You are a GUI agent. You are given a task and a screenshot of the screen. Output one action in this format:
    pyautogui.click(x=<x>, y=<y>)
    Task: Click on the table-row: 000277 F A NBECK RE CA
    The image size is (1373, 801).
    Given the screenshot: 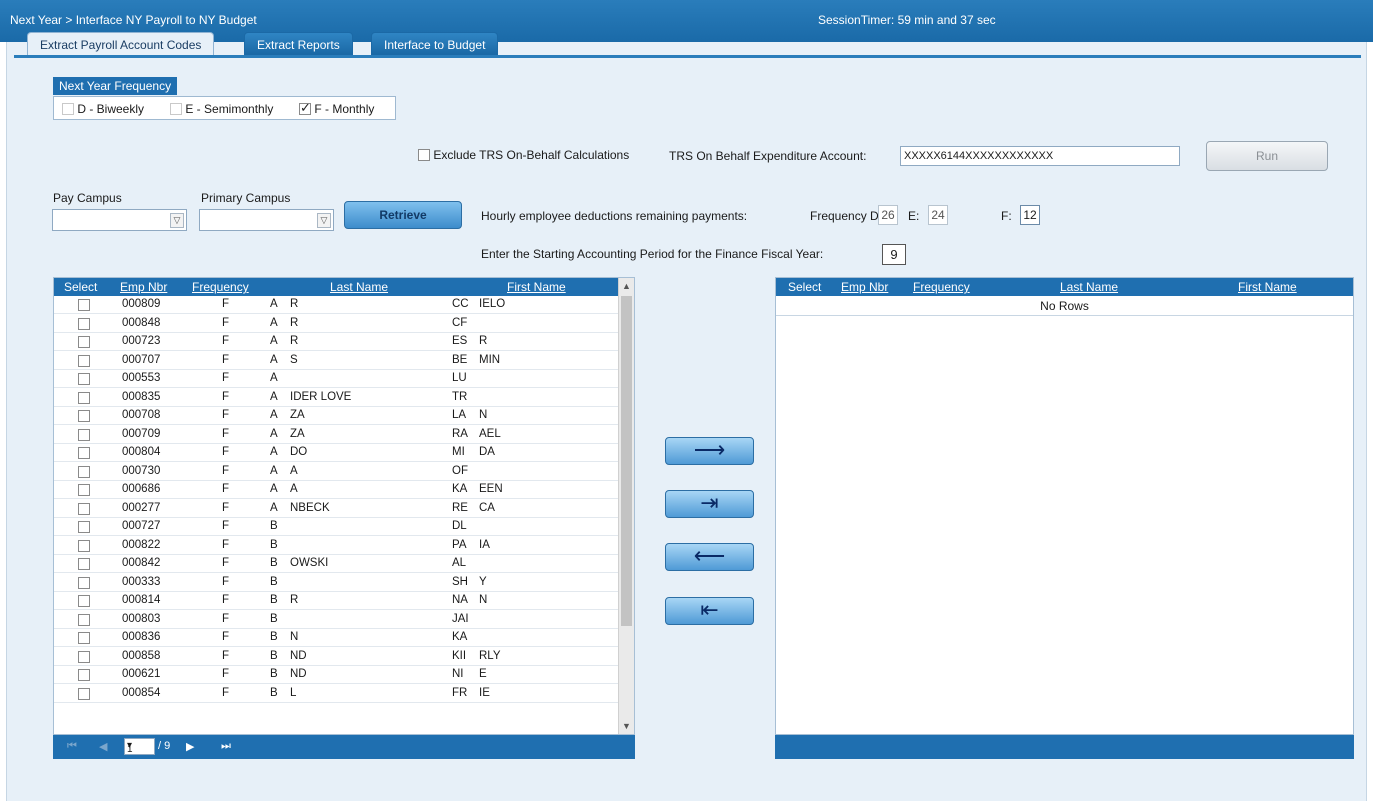 What is the action you would take?
    pyautogui.click(x=336, y=509)
    